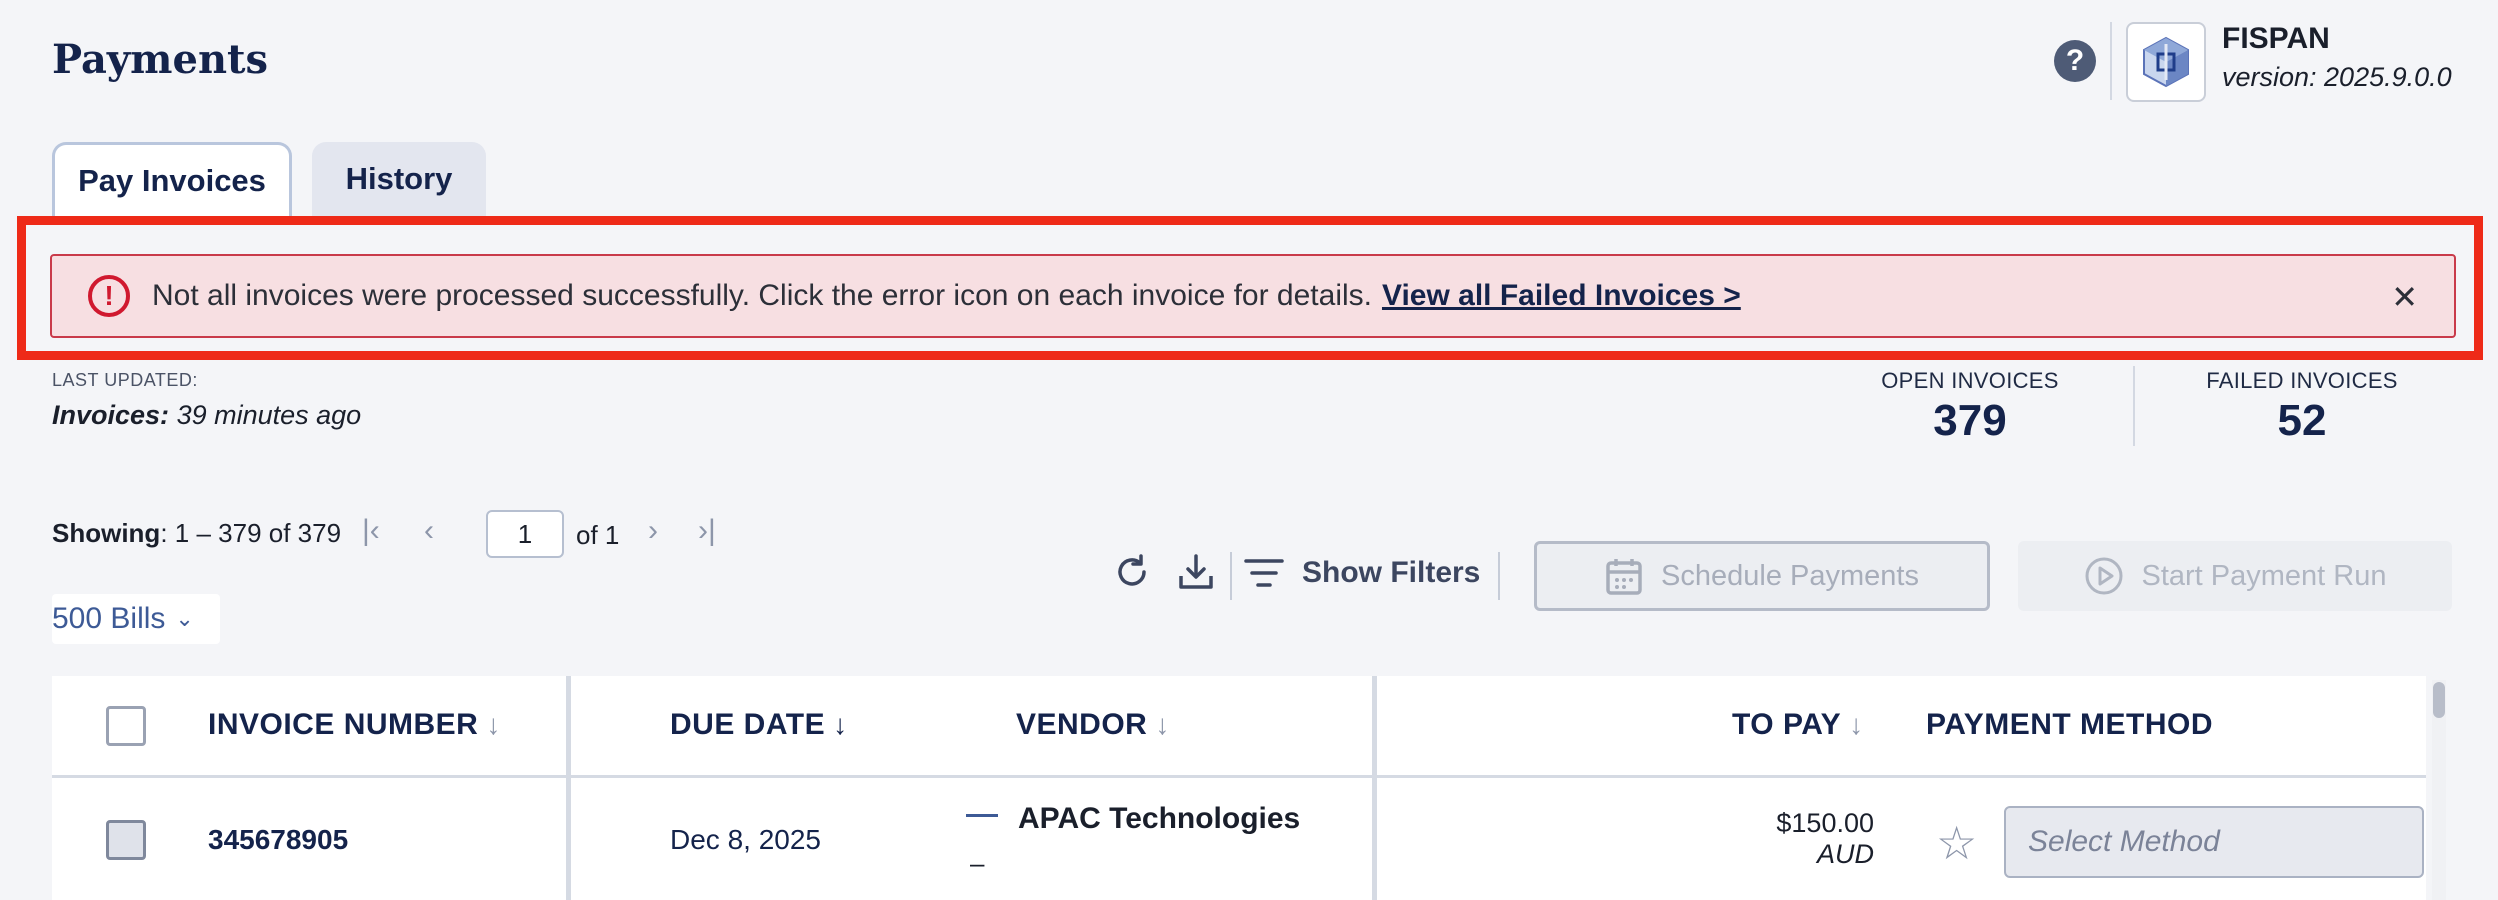 Image resolution: width=2498 pixels, height=900 pixels. I want to click on show-filters-button: Show Filters, so click(1362, 573).